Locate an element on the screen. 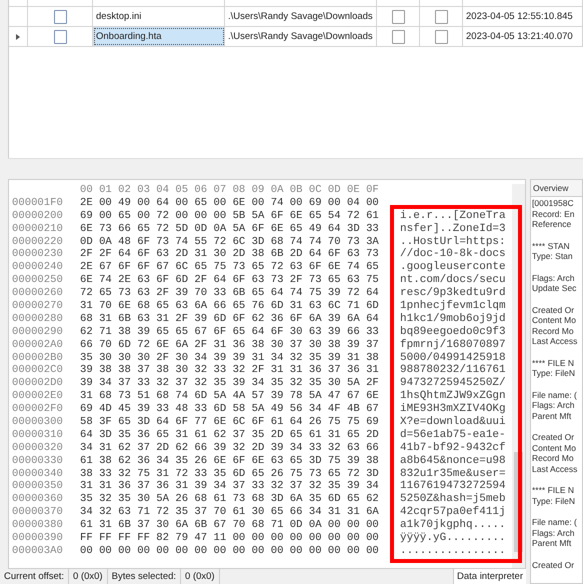  hex-bytes: 58 3F 65 3D 64 6F 77 6E 6C 6F 61 64 26 75 75 69 is located at coordinates (230, 422).